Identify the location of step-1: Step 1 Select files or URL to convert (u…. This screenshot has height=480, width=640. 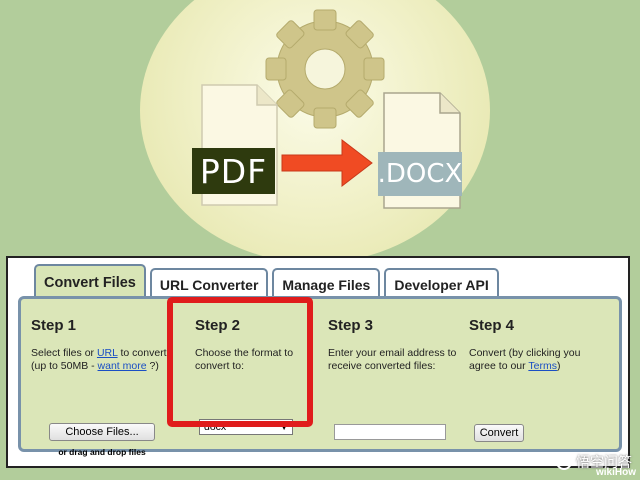
(101, 345).